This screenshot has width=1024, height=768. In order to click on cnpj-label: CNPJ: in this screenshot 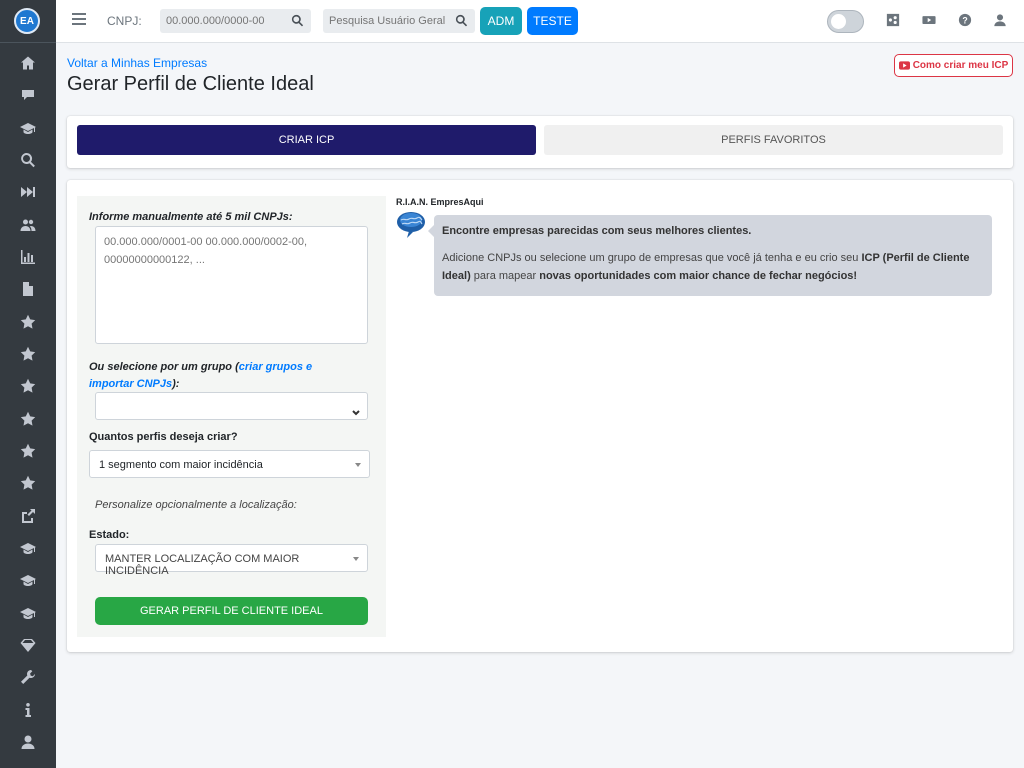, I will do `click(124, 21)`.